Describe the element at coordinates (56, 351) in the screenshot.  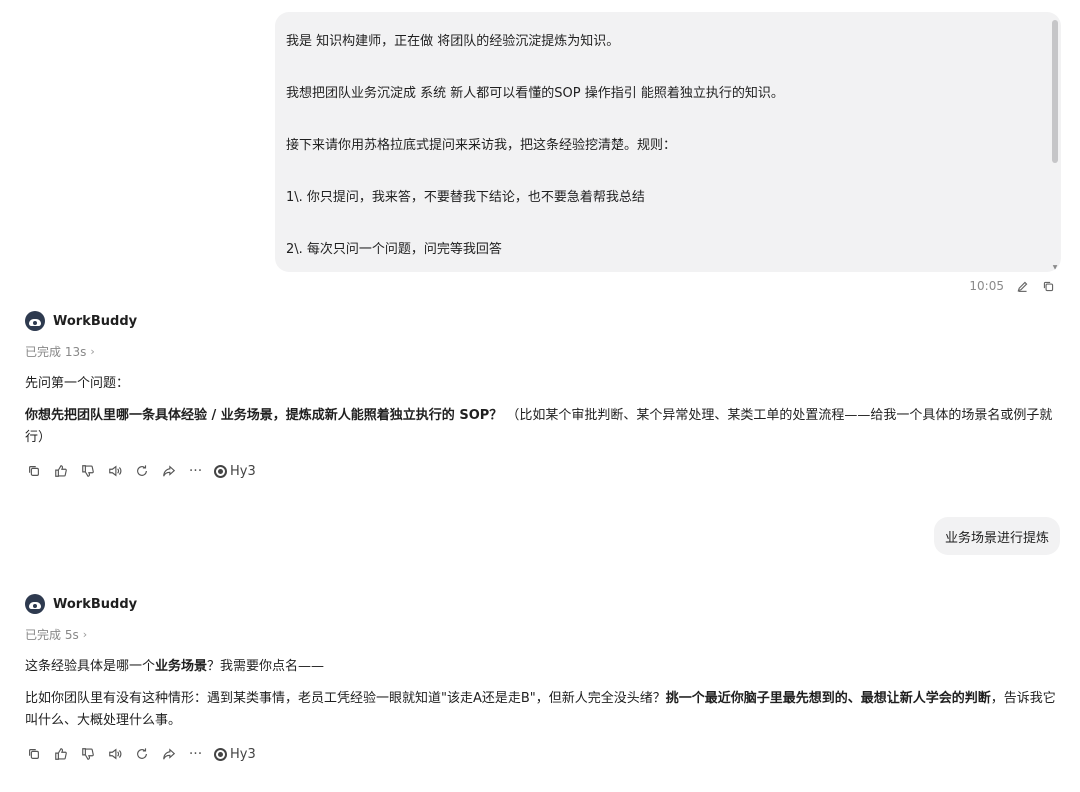
I see `status-text: 已完成 13s` at that location.